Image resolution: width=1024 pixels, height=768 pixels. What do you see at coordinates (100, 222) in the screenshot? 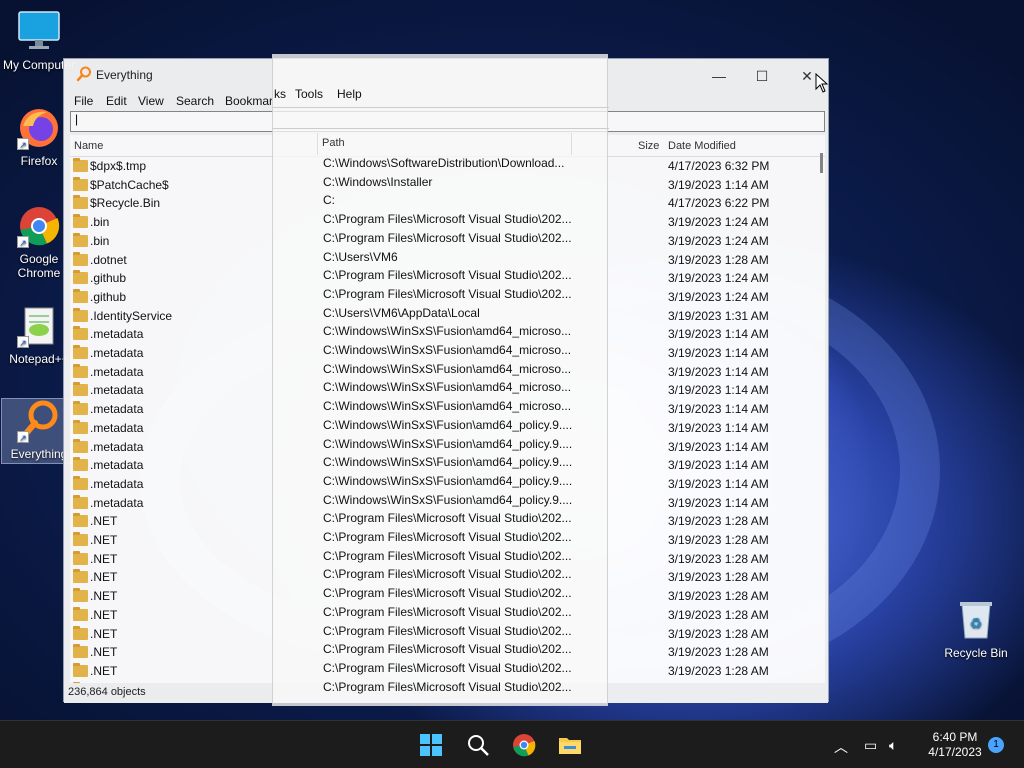
I see `row-name: .bin` at bounding box center [100, 222].